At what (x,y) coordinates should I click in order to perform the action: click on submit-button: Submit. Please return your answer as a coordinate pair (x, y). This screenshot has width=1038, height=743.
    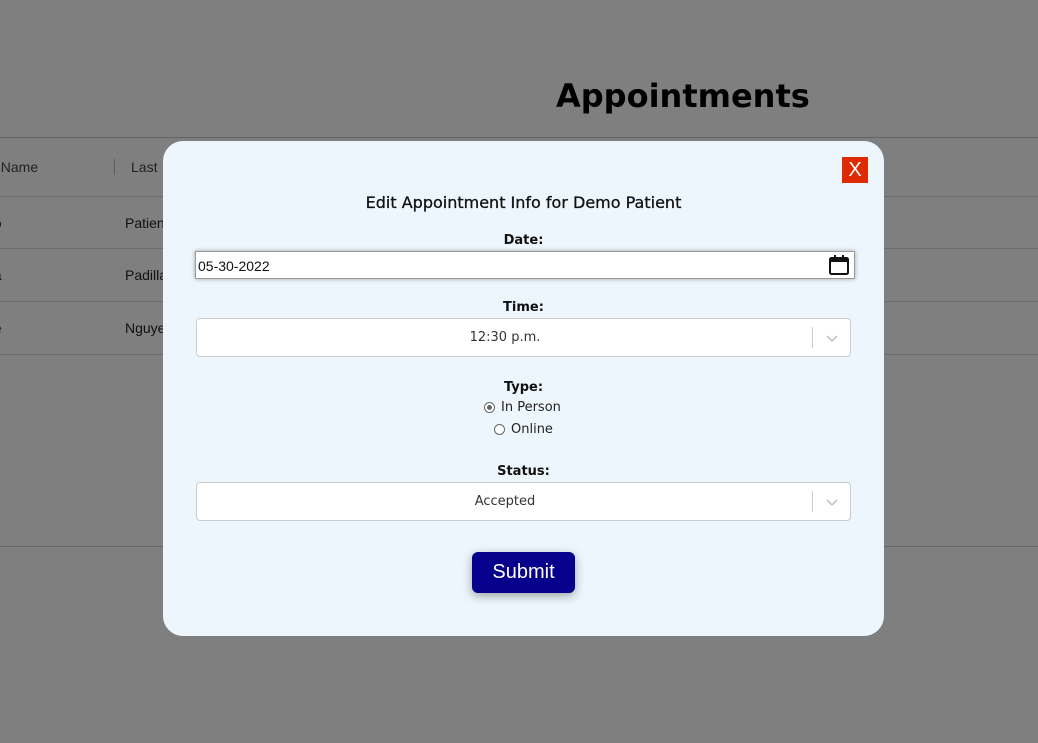
    Looking at the image, I should click on (523, 572).